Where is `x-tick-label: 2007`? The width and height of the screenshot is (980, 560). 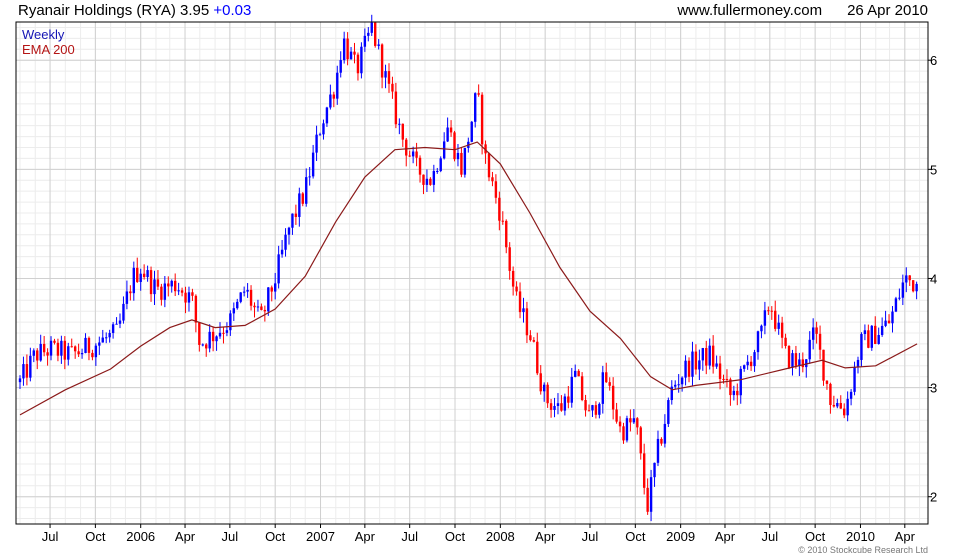 x-tick-label: 2007 is located at coordinates (320, 536).